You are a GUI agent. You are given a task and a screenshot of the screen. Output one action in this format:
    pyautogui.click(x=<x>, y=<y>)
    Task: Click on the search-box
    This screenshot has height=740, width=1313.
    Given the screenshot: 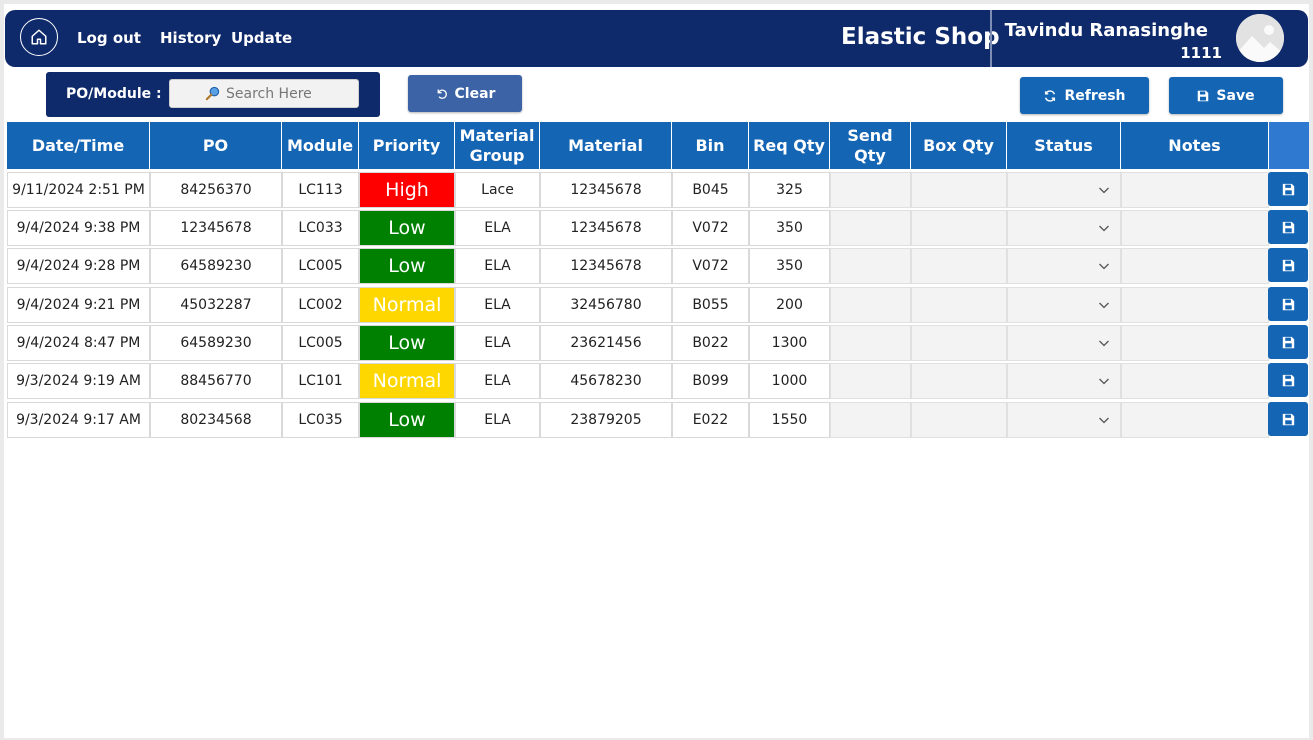 What is the action you would take?
    pyautogui.click(x=264, y=93)
    